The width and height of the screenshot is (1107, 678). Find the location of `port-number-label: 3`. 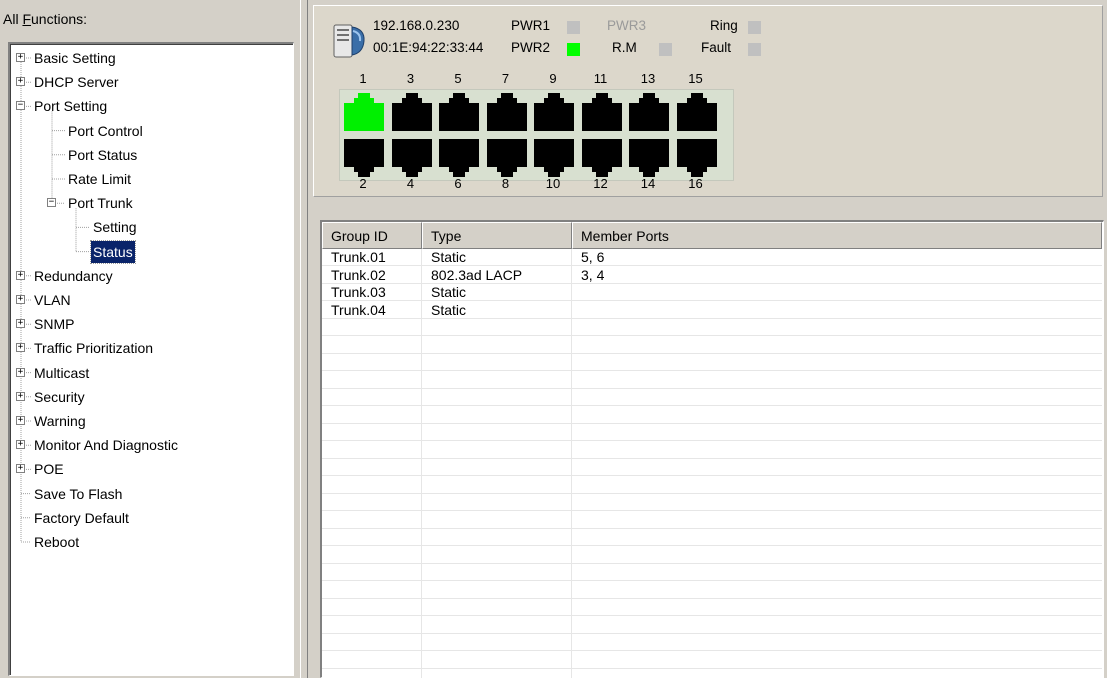

port-number-label: 3 is located at coordinates (410, 78).